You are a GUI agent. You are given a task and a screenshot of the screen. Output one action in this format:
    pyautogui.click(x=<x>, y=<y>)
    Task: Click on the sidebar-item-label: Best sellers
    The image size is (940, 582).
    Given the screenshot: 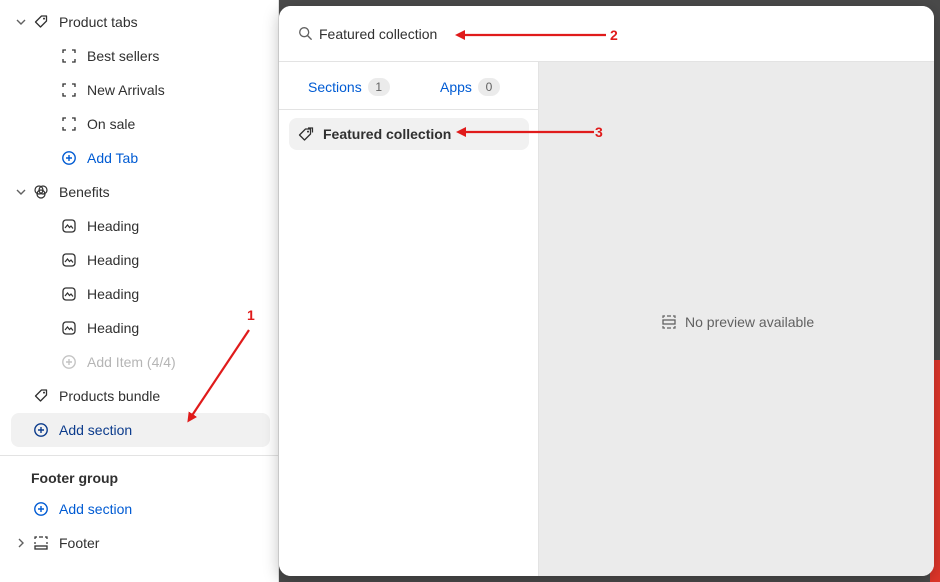 What is the action you would take?
    pyautogui.click(x=123, y=56)
    